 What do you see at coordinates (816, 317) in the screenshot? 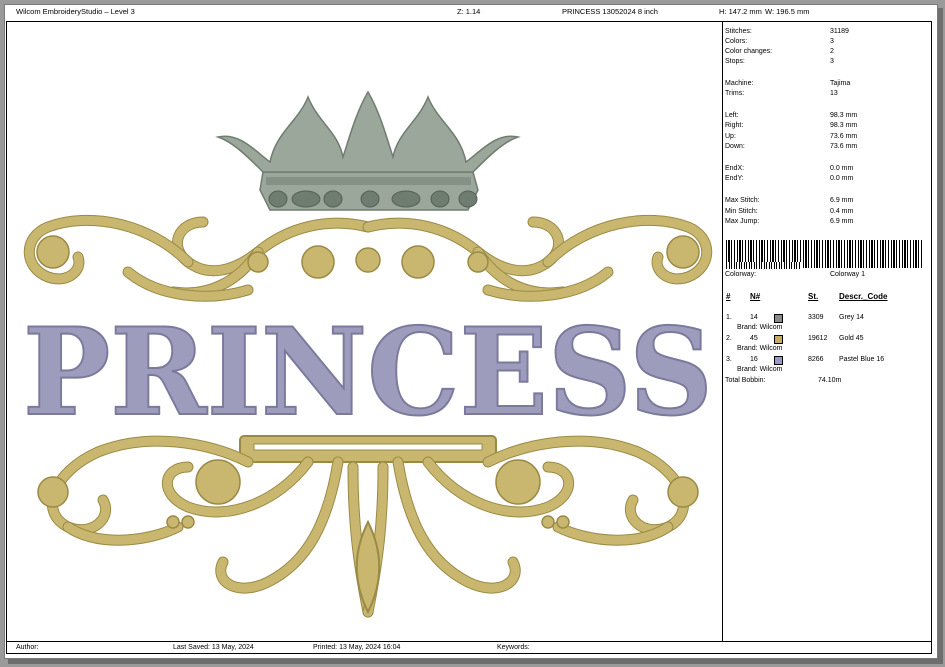
I see `row-stitch-count: 3309` at bounding box center [816, 317].